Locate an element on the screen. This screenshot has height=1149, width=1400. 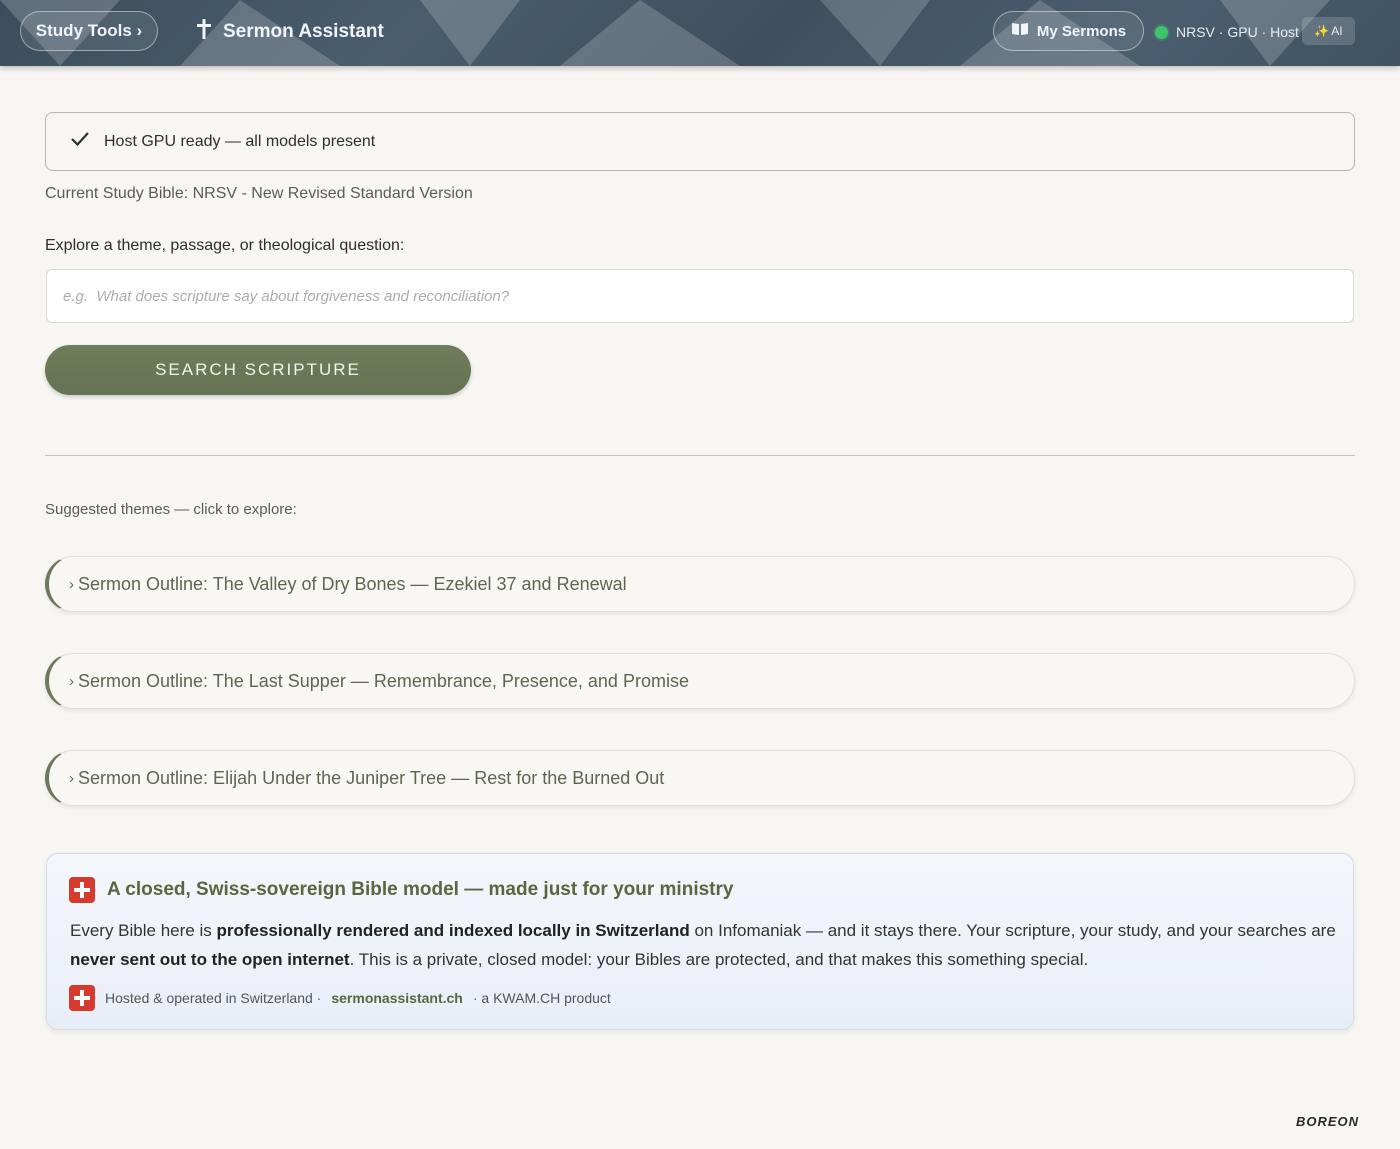
suggested-themes-label: Suggested themes — click to explore: is located at coordinates (171, 509).